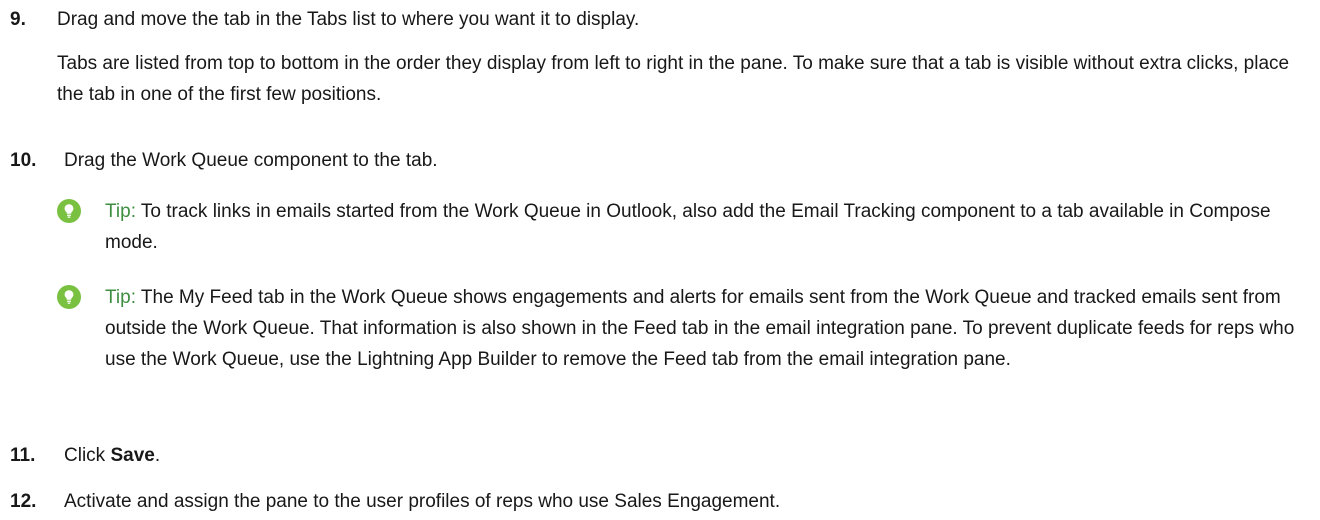 This screenshot has width=1320, height=520. What do you see at coordinates (23, 160) in the screenshot?
I see `step-number: 10.` at bounding box center [23, 160].